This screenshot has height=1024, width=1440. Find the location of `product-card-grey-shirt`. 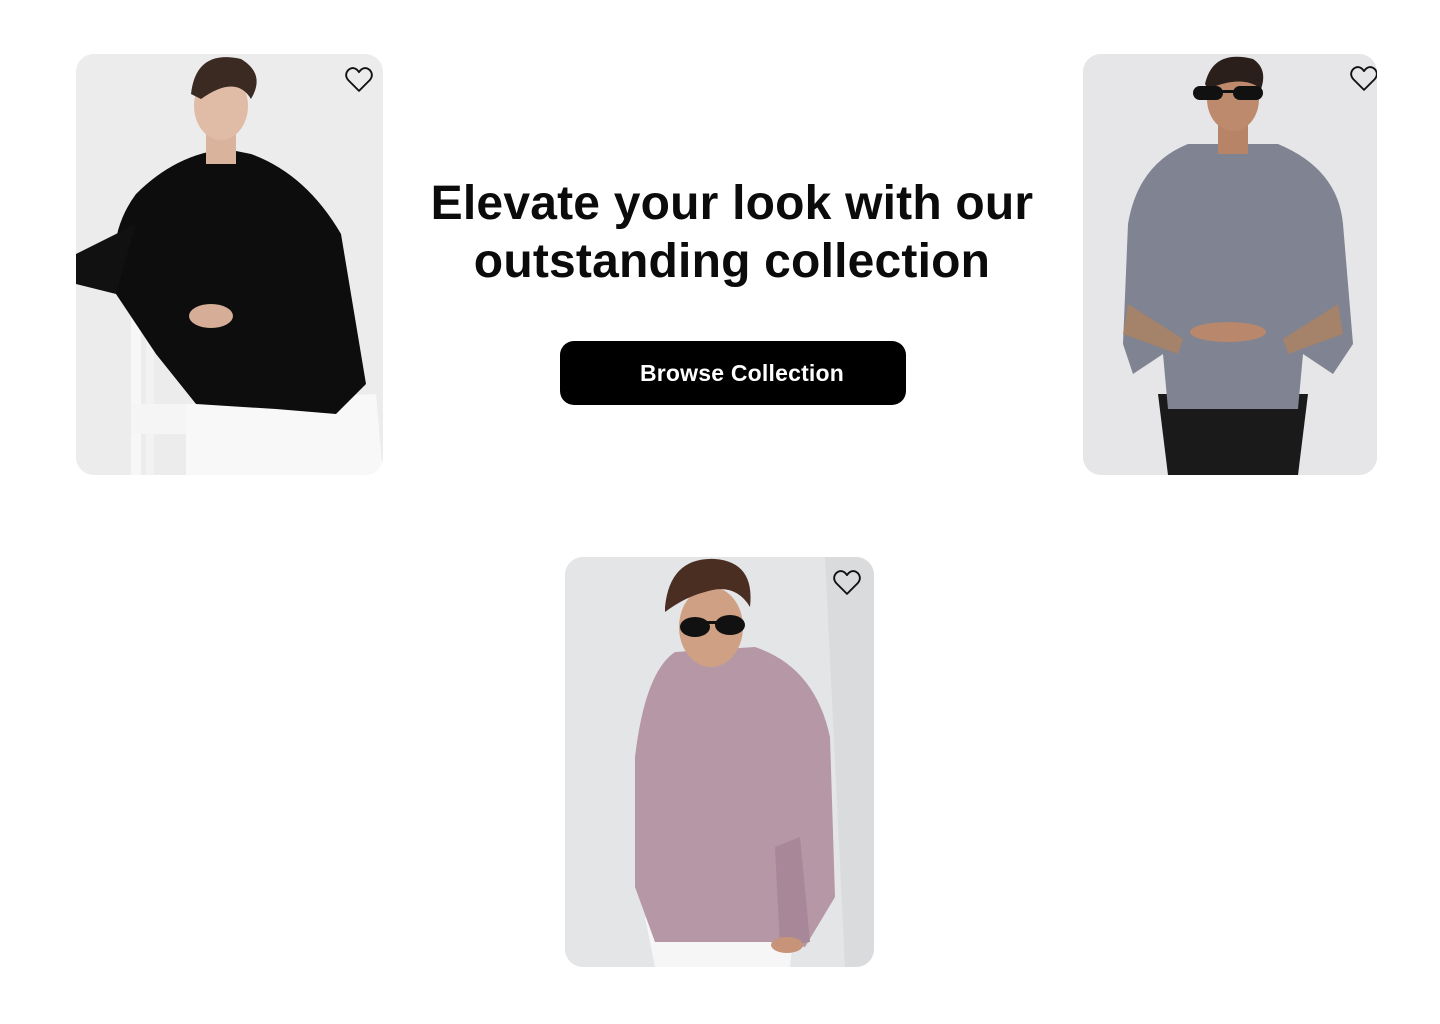

product-card-grey-shirt is located at coordinates (1230, 264).